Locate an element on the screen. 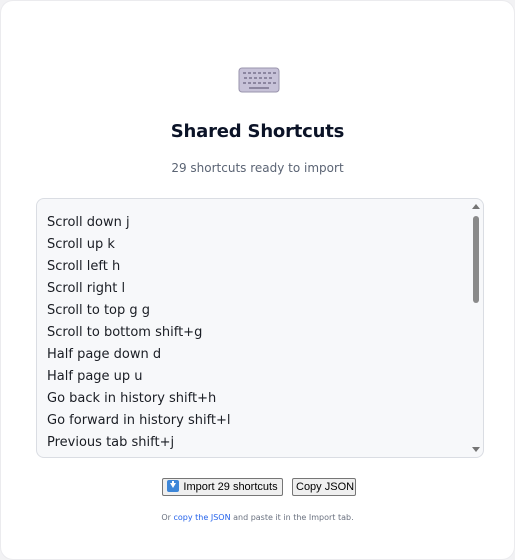 The image size is (515, 560). copy-json-button: Copy JSON is located at coordinates (324, 487).